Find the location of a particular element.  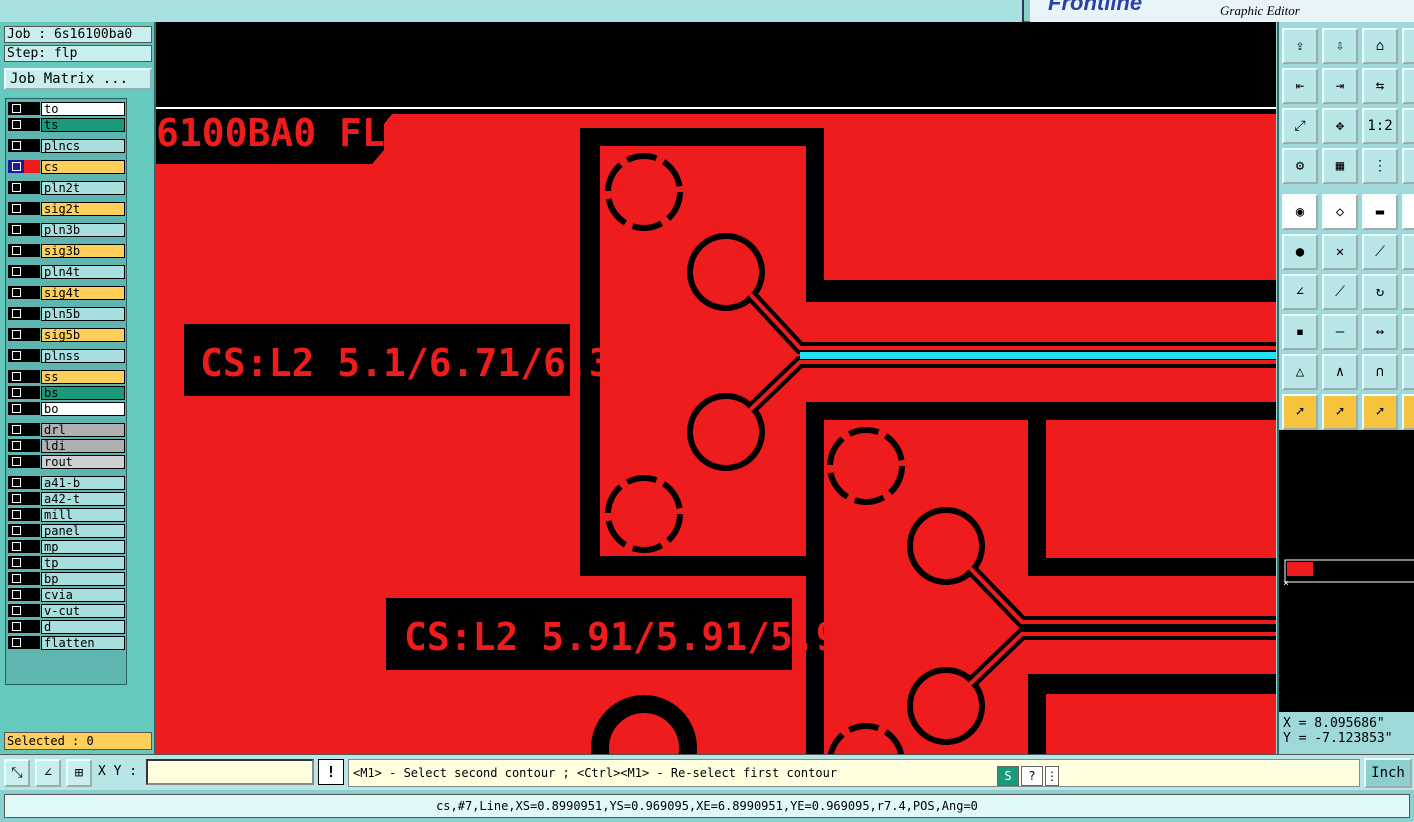

slope-icon: ⟋ is located at coordinates (1340, 292).